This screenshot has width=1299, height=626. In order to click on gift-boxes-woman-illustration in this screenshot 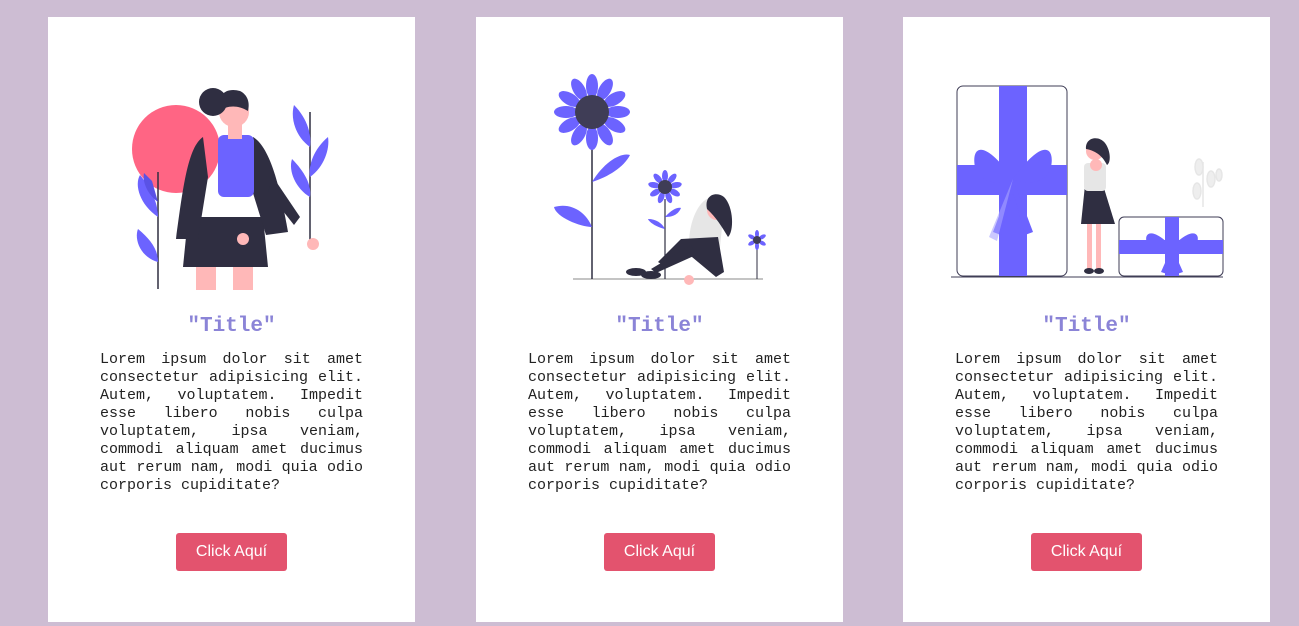, I will do `click(1087, 181)`.